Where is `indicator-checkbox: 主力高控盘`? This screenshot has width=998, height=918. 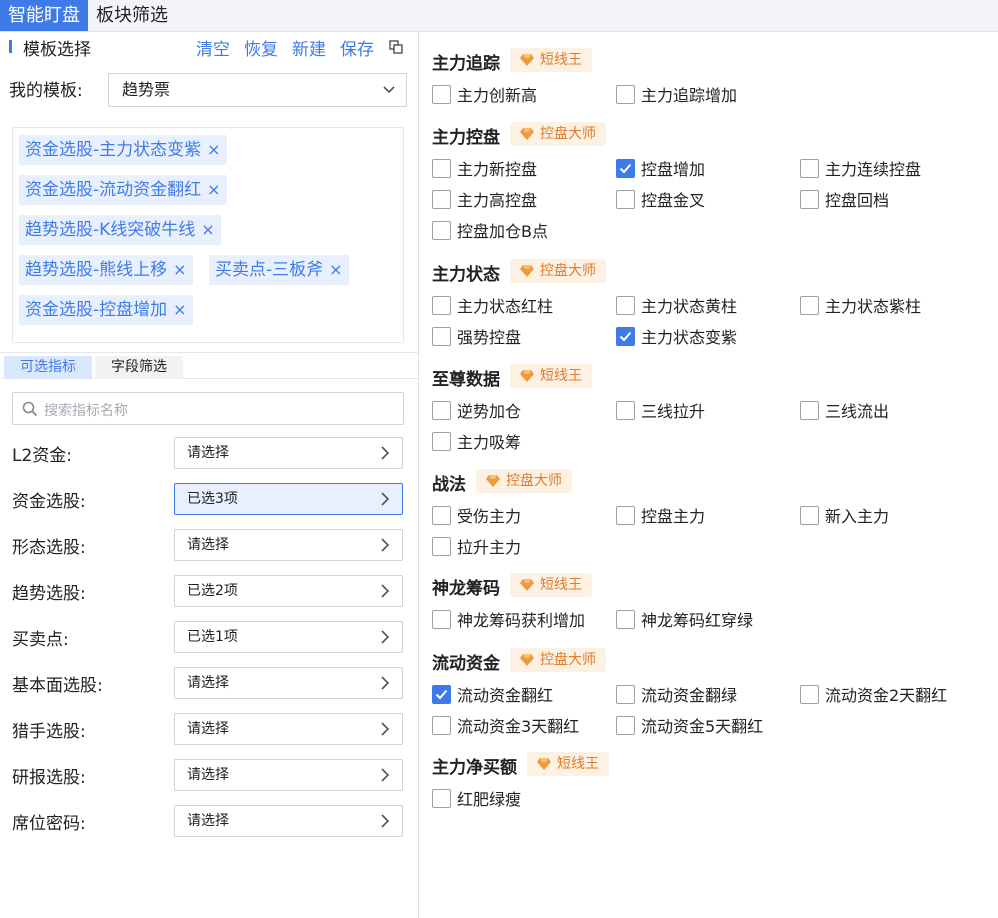 indicator-checkbox: 主力高控盘 is located at coordinates (484, 199).